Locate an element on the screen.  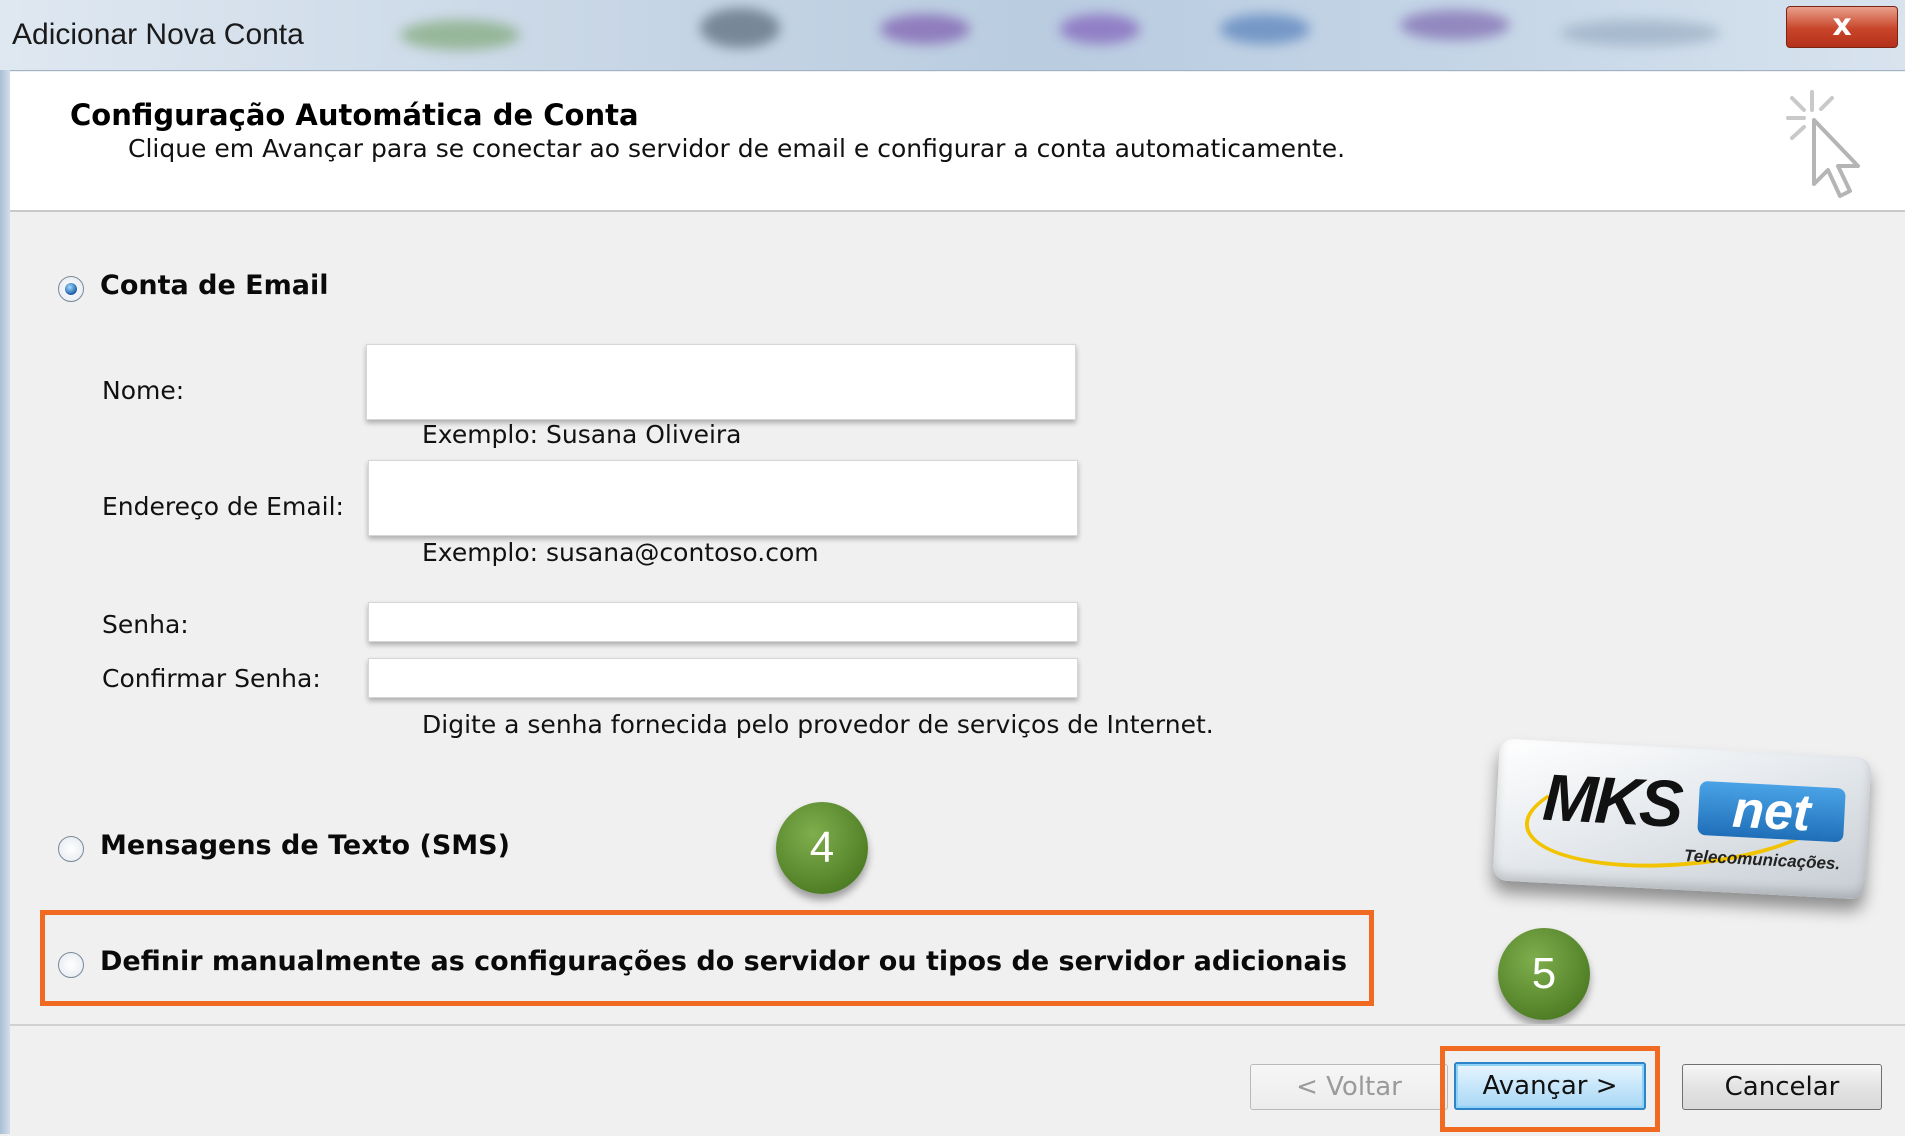
step-5-badge: 5 is located at coordinates (1544, 974).